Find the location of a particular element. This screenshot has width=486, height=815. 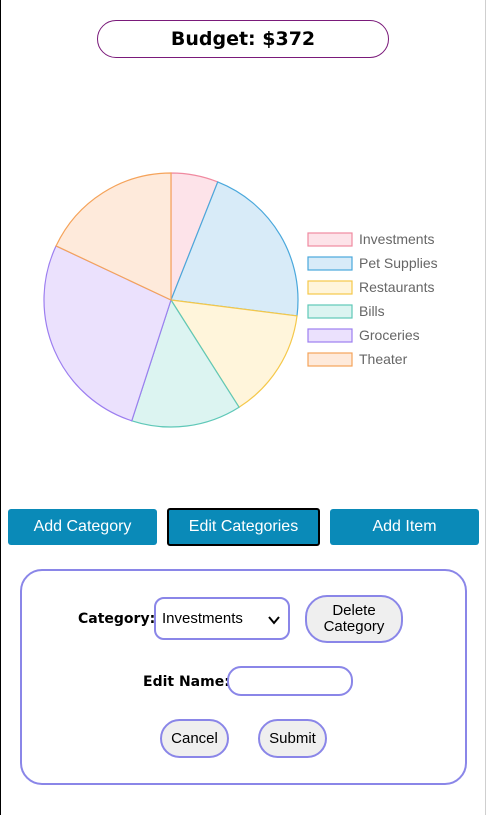

budget-display: Budget: $372 is located at coordinates (243, 39).